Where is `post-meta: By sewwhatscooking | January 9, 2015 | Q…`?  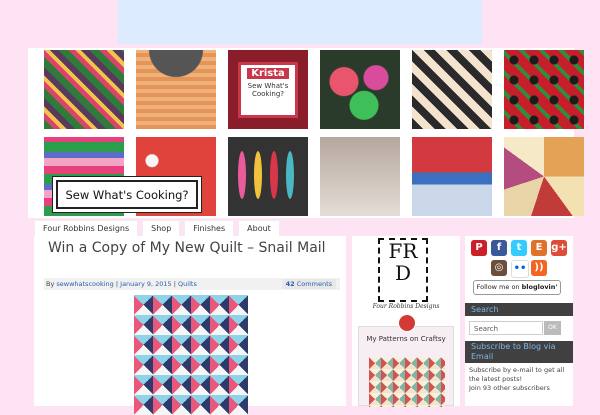
post-meta: By sewwhatscooking | January 9, 2015 | Q… is located at coordinates (192, 284).